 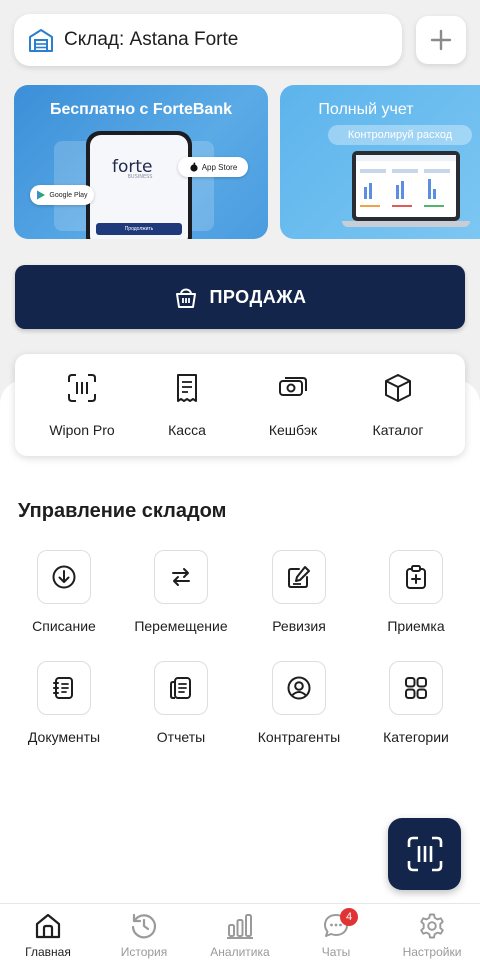 What do you see at coordinates (299, 688) in the screenshot?
I see `user-circle-icon` at bounding box center [299, 688].